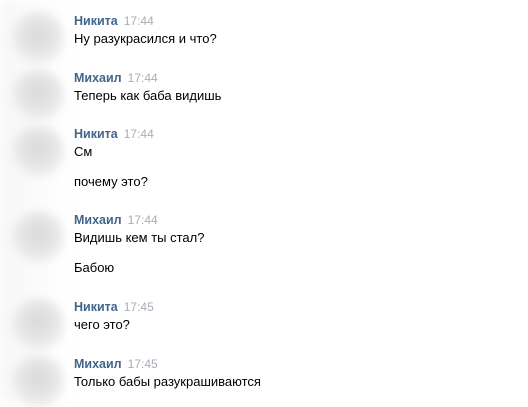  I want to click on message-header: Никита 17:45, so click(114, 307).